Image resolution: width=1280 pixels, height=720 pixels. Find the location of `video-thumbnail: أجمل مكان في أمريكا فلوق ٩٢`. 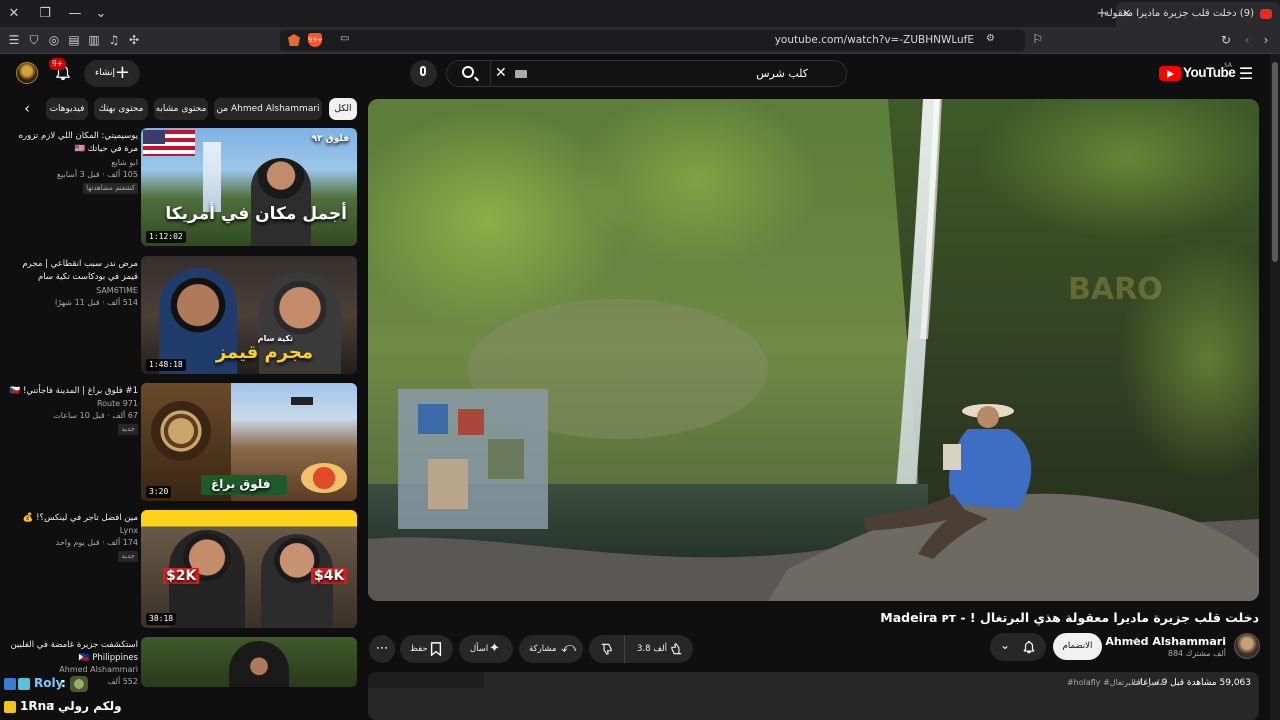

video-thumbnail: أجمل مكان في أمريكا فلوق ٩٢ is located at coordinates (249, 187).